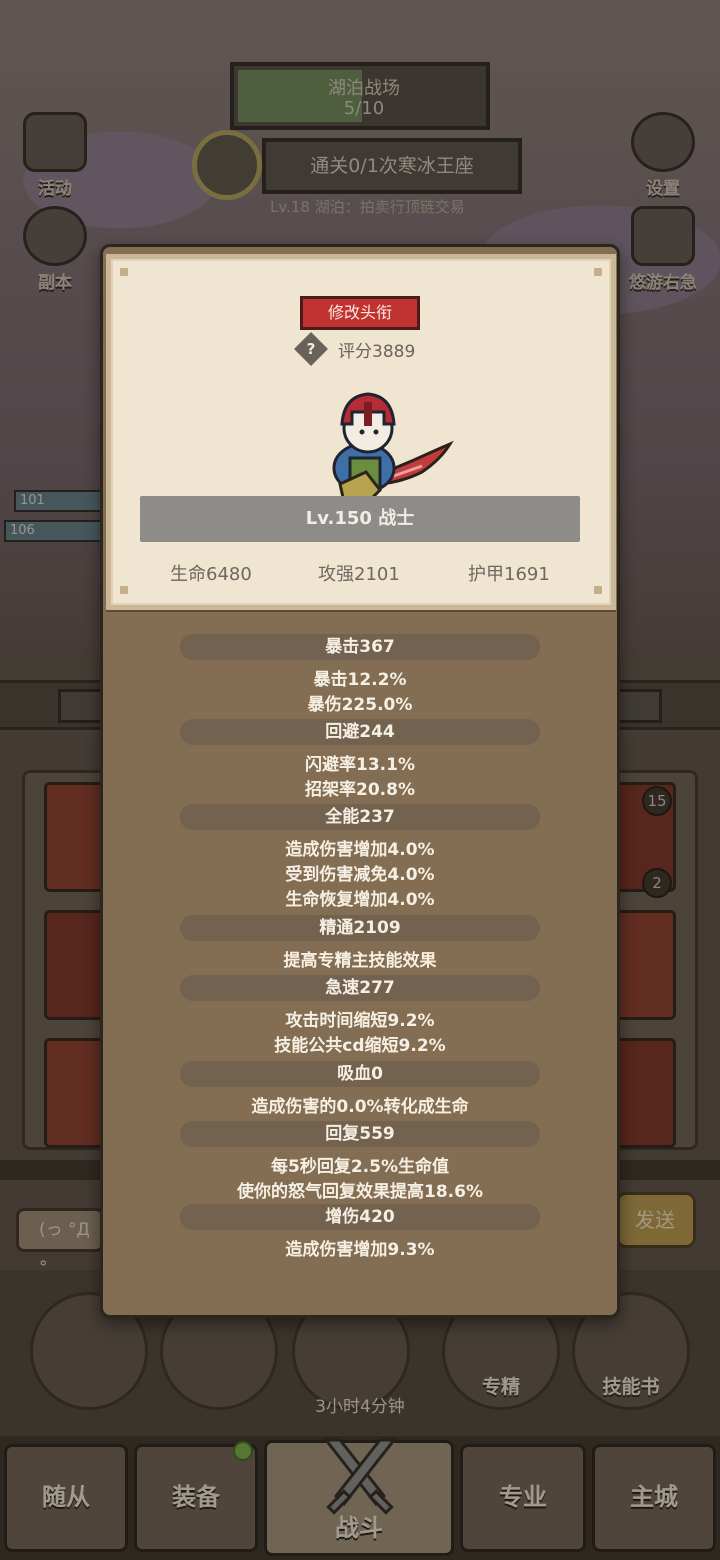 The width and height of the screenshot is (720, 1560). Describe the element at coordinates (360, 1046) in the screenshot. I see `section-line: 技能公共cd缩短9.2%` at that location.